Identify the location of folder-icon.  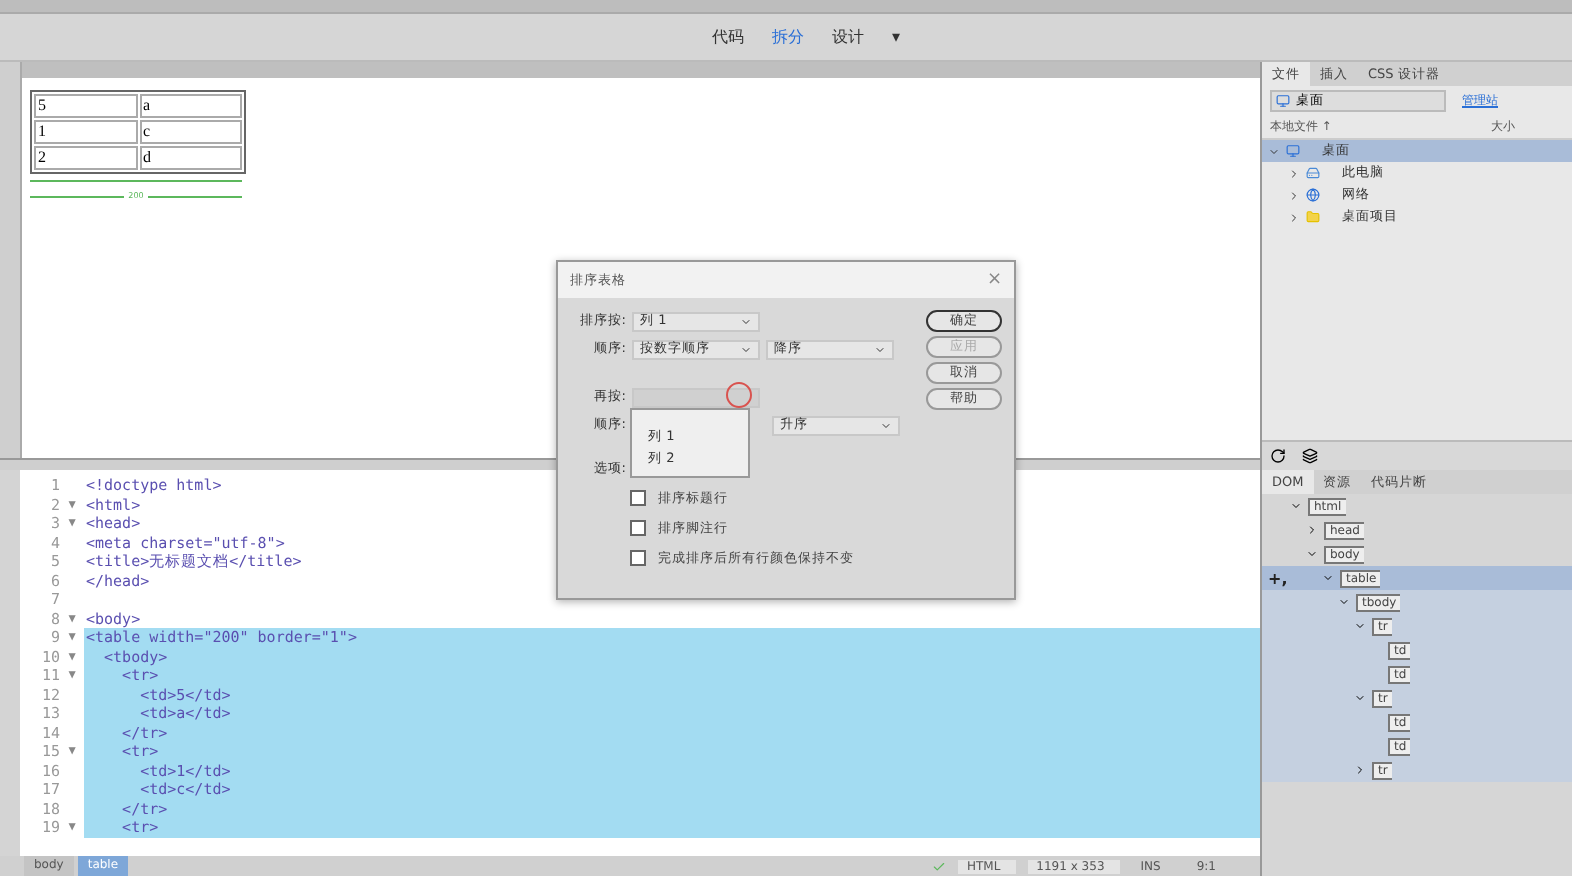
(1313, 217).